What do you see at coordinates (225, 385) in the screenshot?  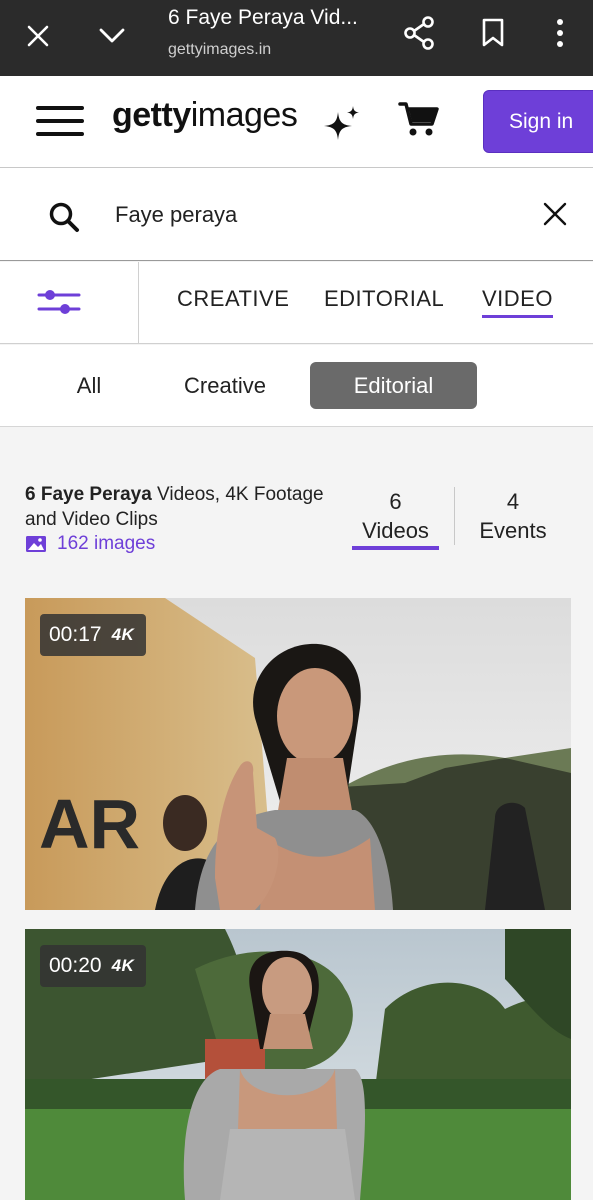 I see `segment-creative: Creative` at bounding box center [225, 385].